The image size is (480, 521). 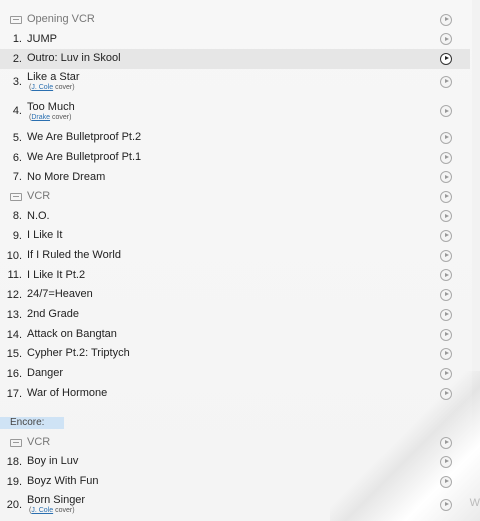 I want to click on track-title-wrap: If I Ruled the World, so click(x=74, y=255).